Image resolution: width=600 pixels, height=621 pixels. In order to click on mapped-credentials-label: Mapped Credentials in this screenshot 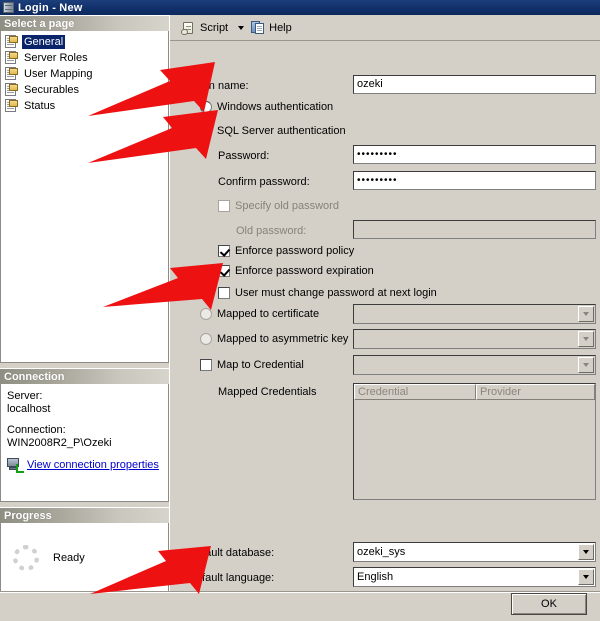, I will do `click(267, 392)`.